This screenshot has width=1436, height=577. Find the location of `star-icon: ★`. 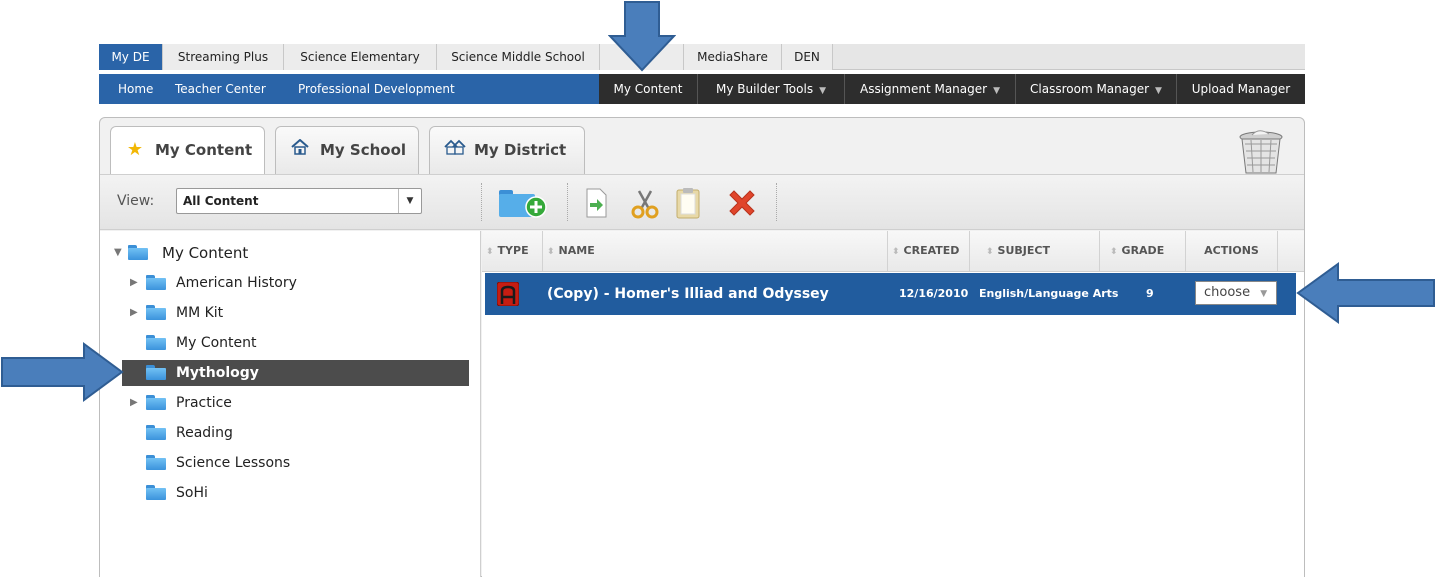

star-icon: ★ is located at coordinates (135, 149).